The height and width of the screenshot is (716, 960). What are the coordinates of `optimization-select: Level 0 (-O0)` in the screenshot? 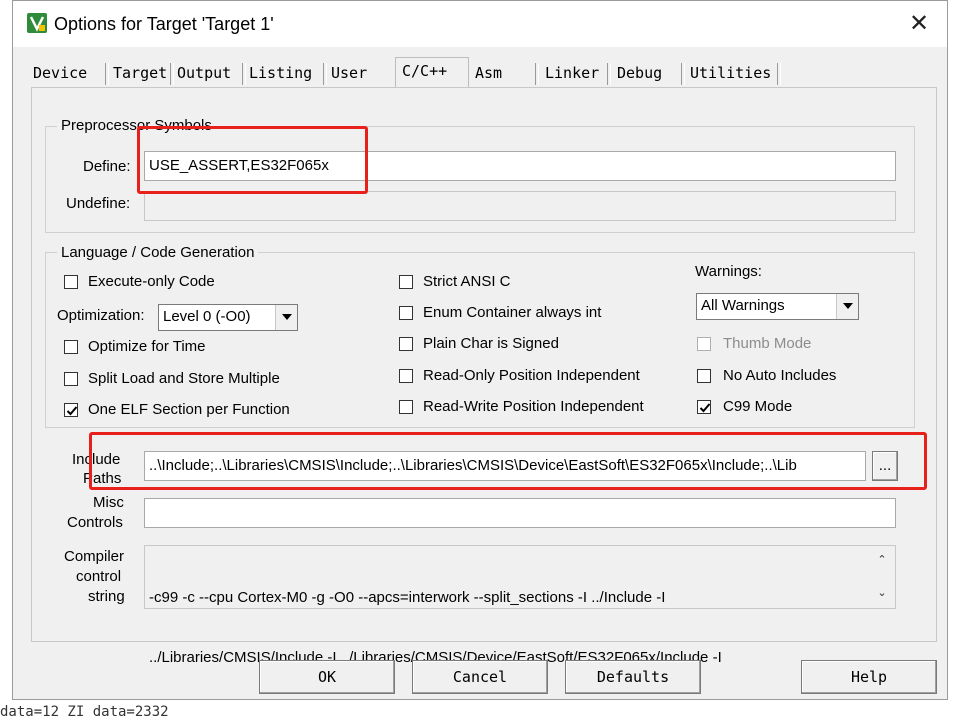 It's located at (228, 317).